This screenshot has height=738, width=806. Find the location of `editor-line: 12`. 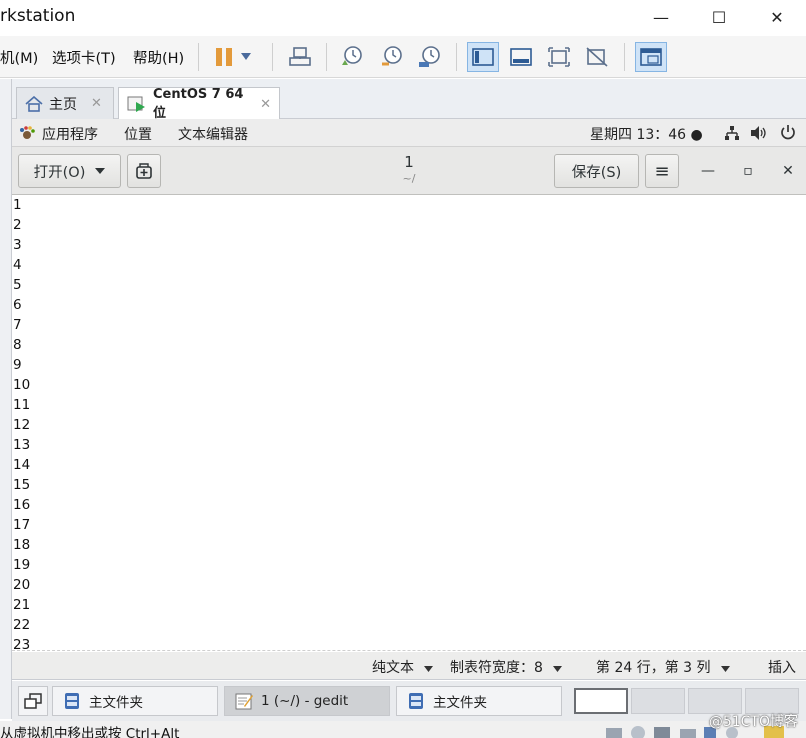

editor-line: 12 is located at coordinates (22, 425).